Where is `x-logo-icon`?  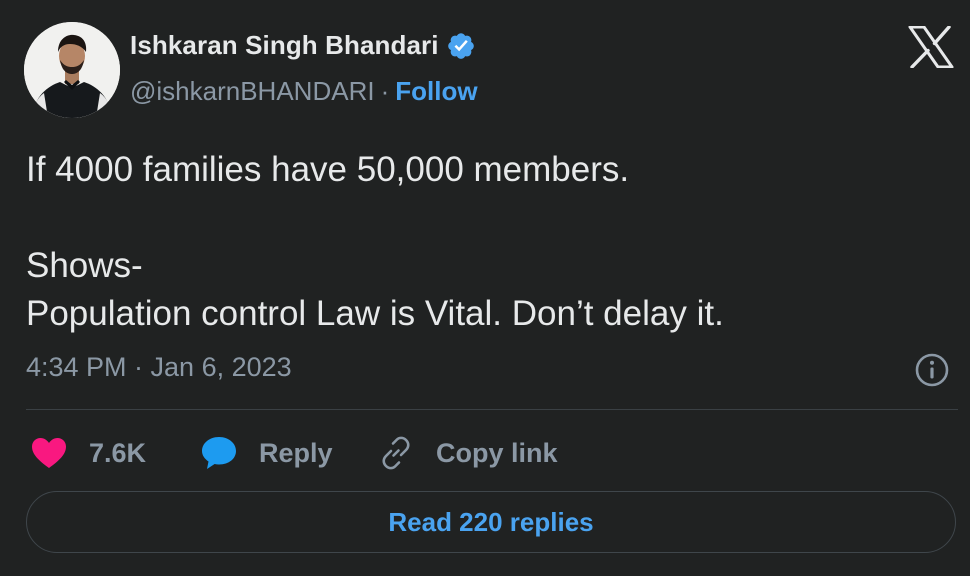
x-logo-icon is located at coordinates (931, 47).